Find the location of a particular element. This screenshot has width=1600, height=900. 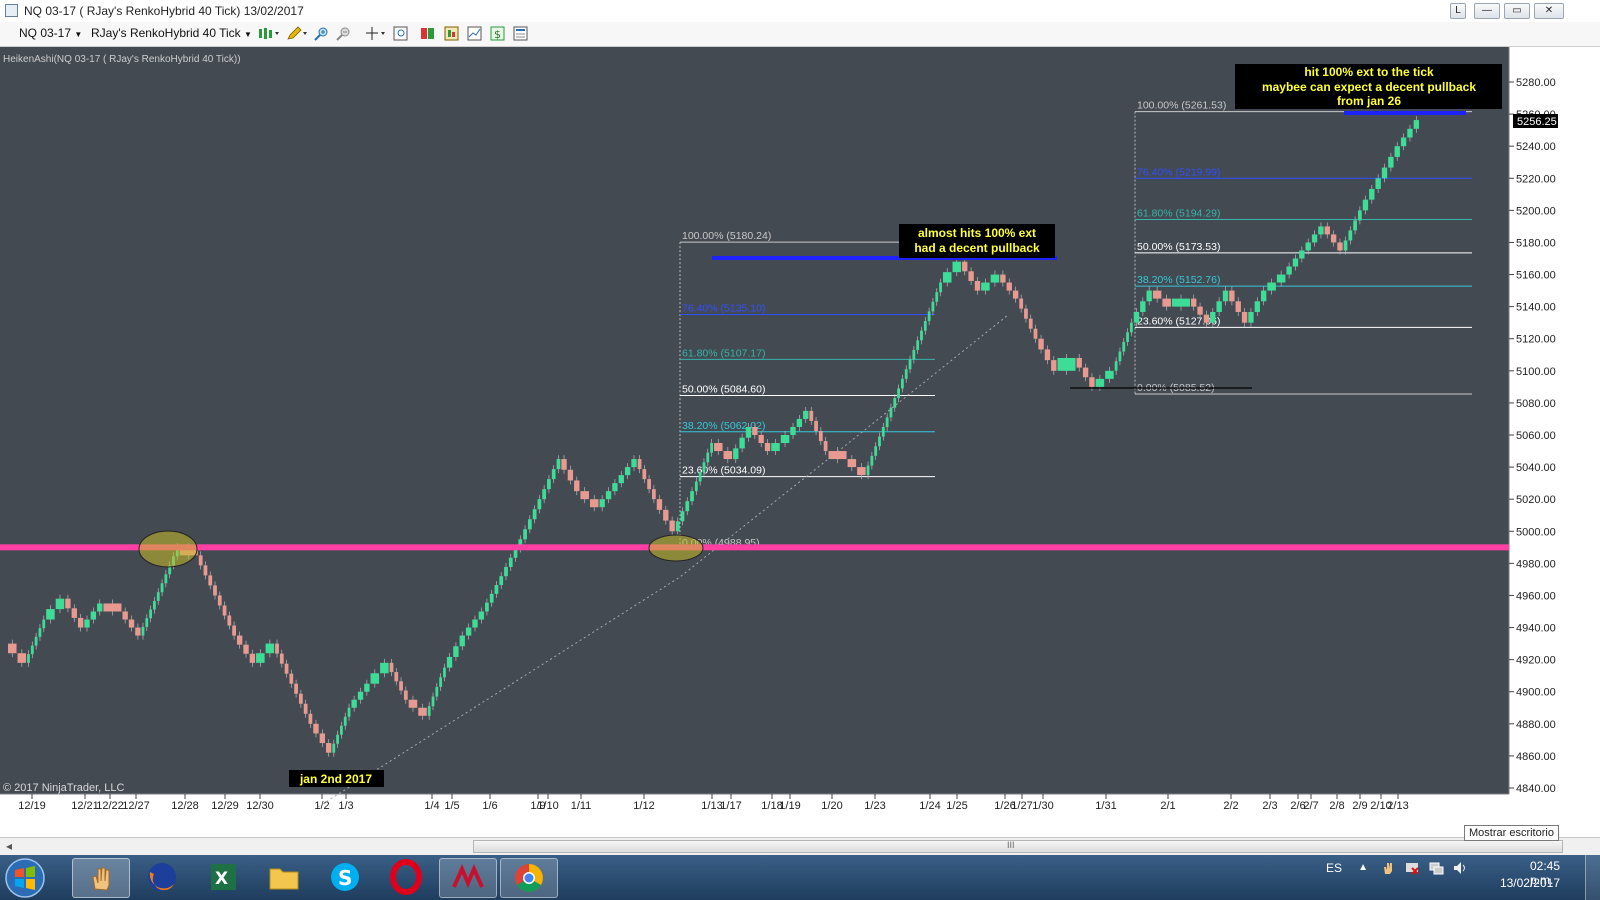

annotation-left-line-2: had a decent pullback is located at coordinates (977, 248).